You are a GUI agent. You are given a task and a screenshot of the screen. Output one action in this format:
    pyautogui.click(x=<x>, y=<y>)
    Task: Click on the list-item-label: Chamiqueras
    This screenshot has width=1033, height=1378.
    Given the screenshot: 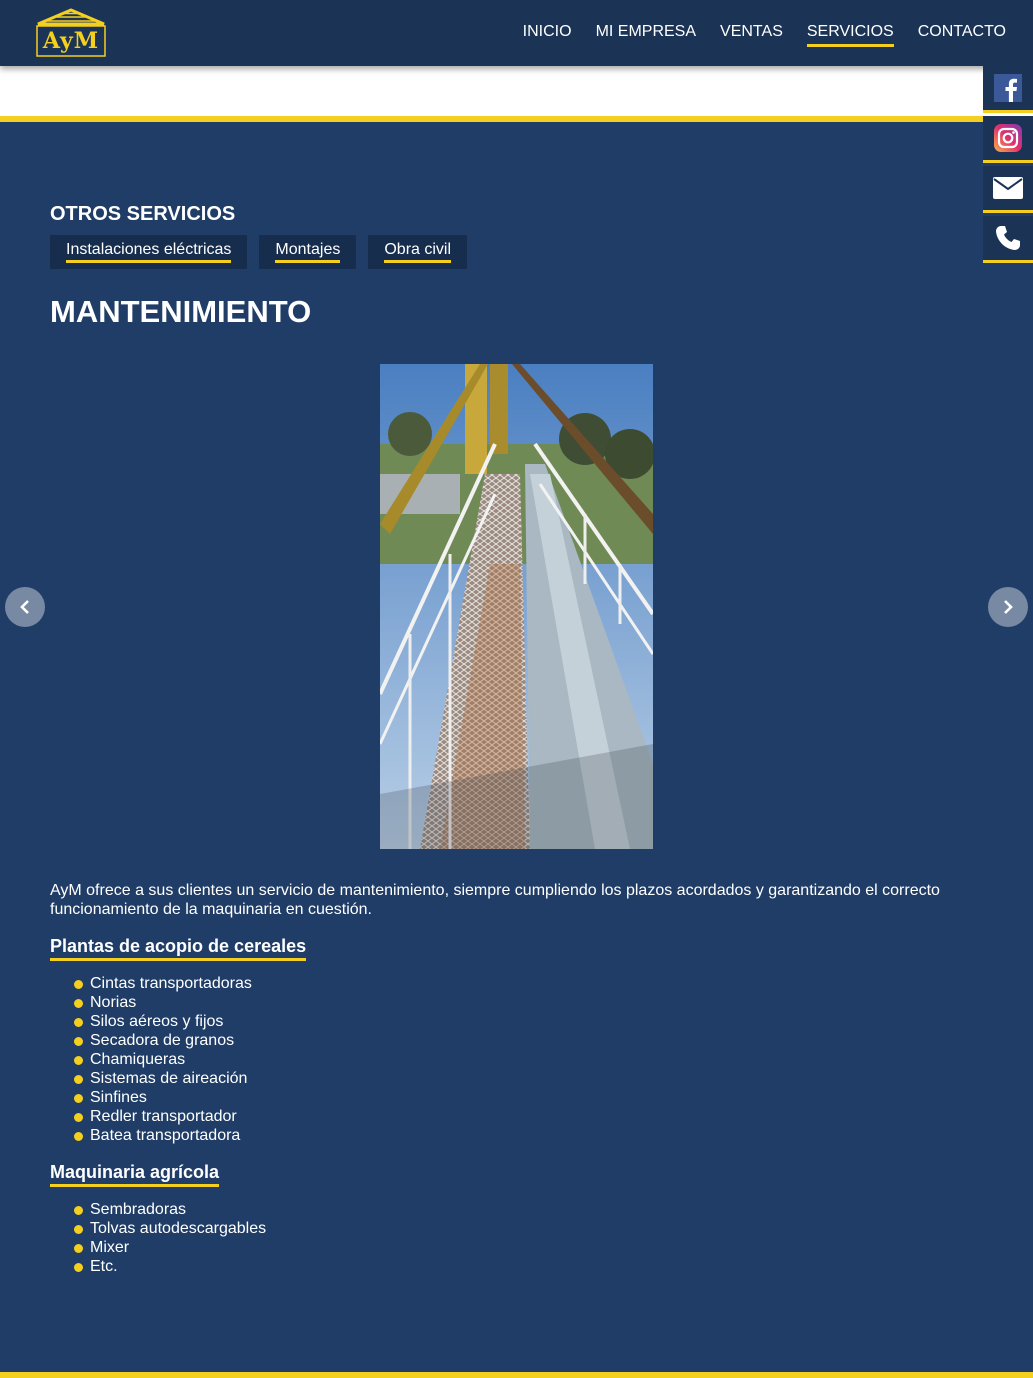 What is the action you would take?
    pyautogui.click(x=138, y=1059)
    